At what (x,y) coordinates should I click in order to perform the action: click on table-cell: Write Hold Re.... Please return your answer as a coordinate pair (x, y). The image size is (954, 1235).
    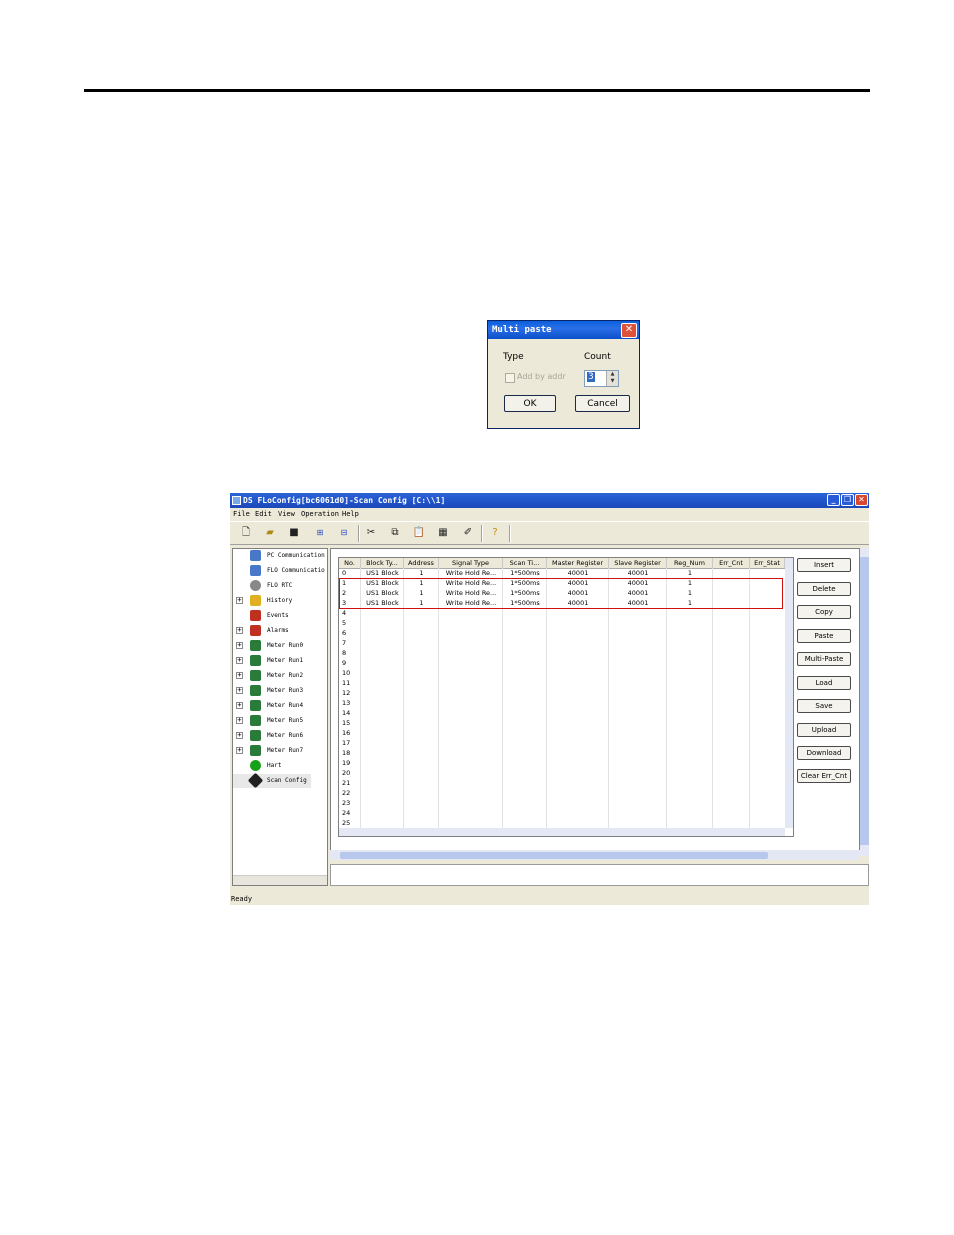
    Looking at the image, I should click on (471, 573).